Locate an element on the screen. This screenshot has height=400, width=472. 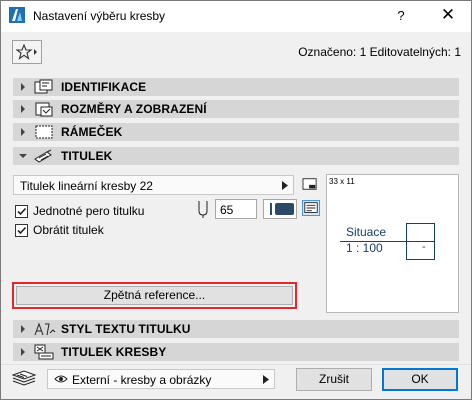
title-type-value: Titulek lineární kresby 22 is located at coordinates (86, 186).